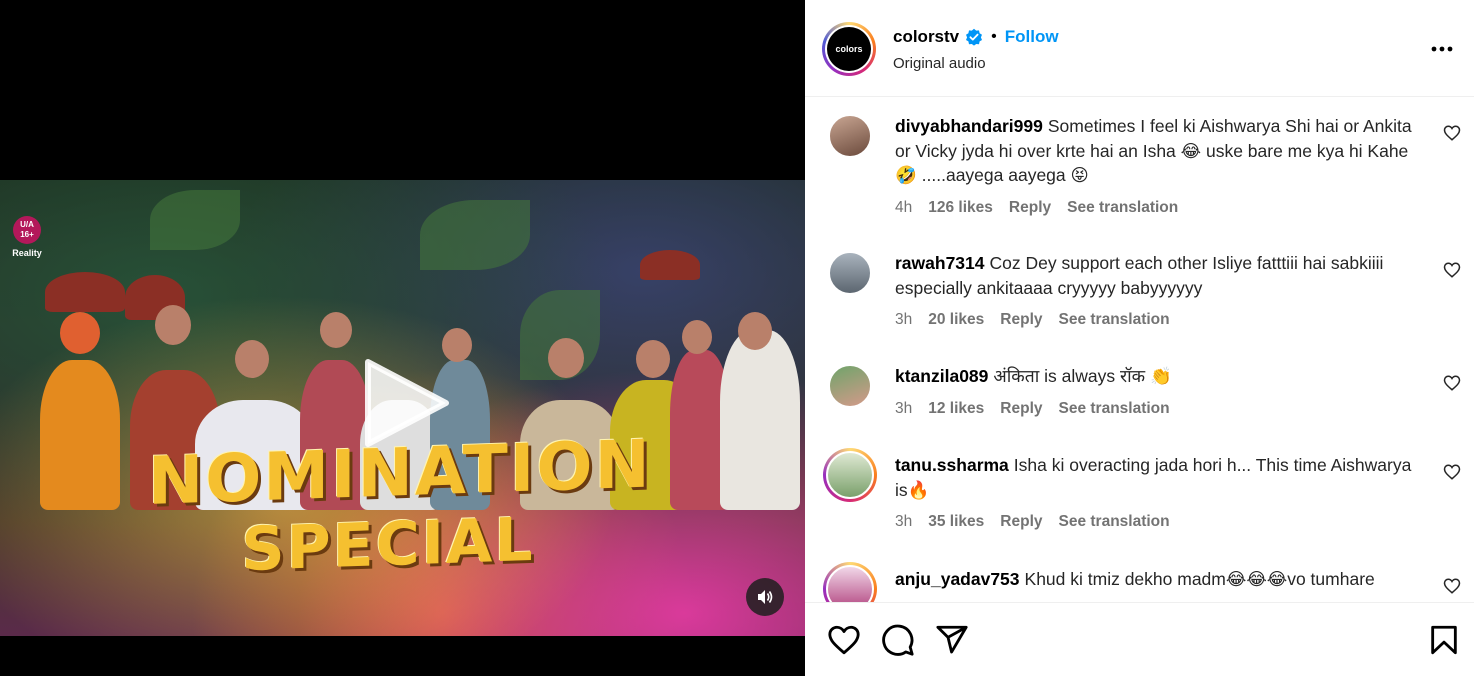  I want to click on verified-badge-icon, so click(974, 37).